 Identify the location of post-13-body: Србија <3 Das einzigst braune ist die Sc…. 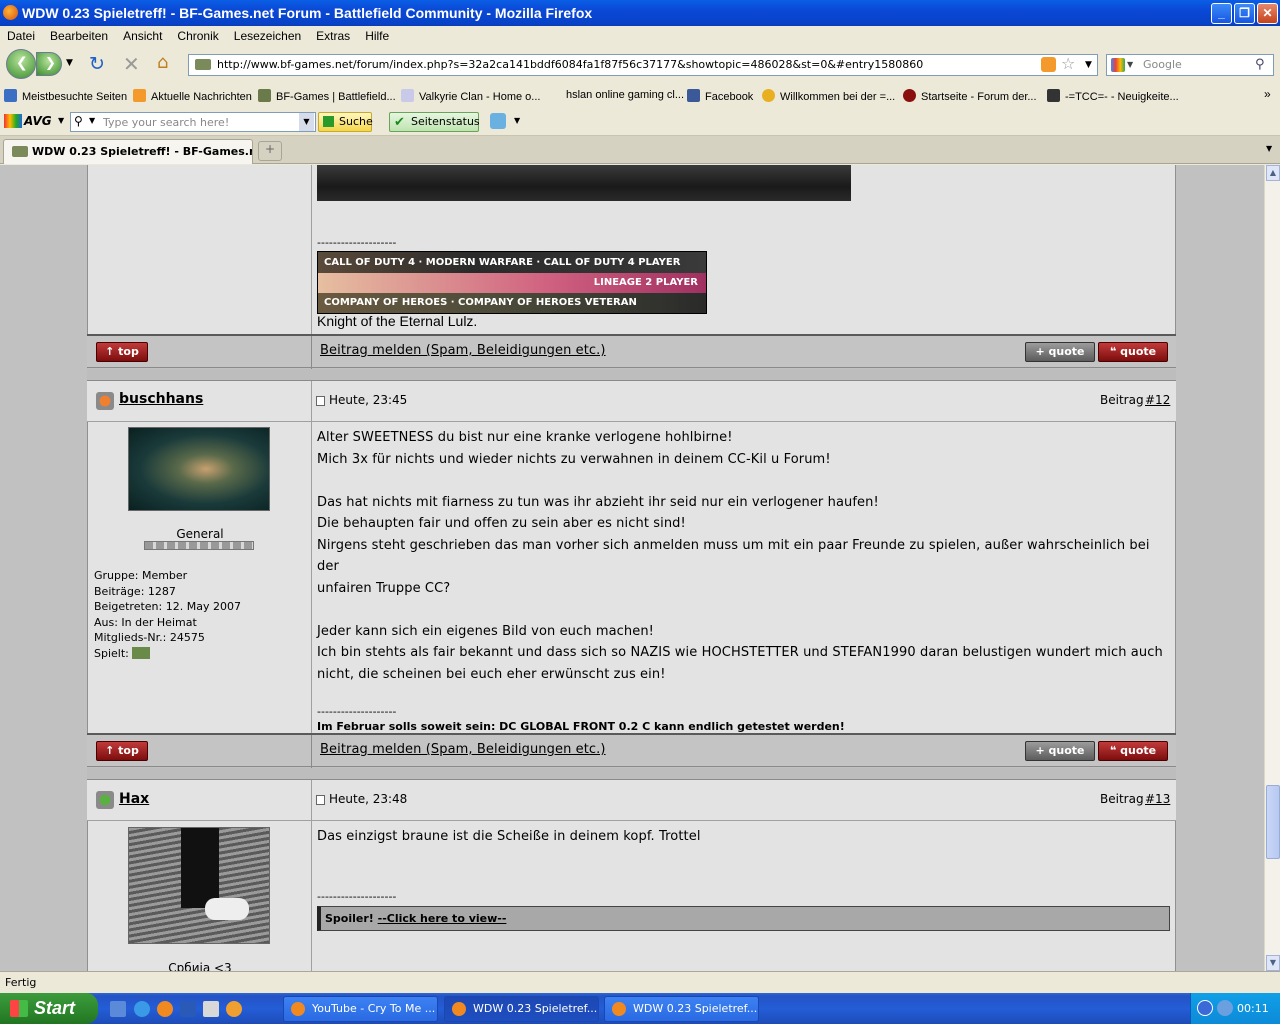
(631, 896).